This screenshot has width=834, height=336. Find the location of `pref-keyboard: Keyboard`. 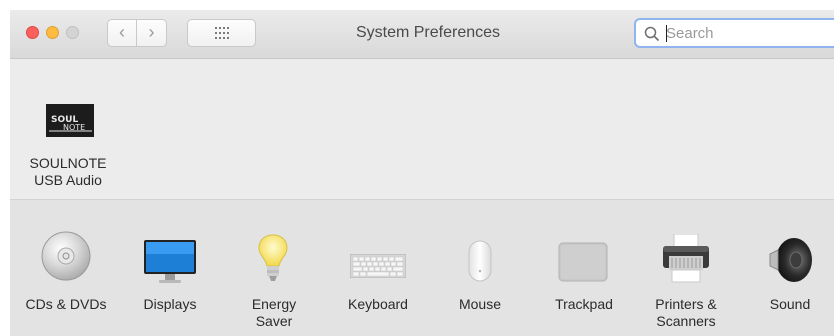

pref-keyboard: Keyboard is located at coordinates (378, 274).